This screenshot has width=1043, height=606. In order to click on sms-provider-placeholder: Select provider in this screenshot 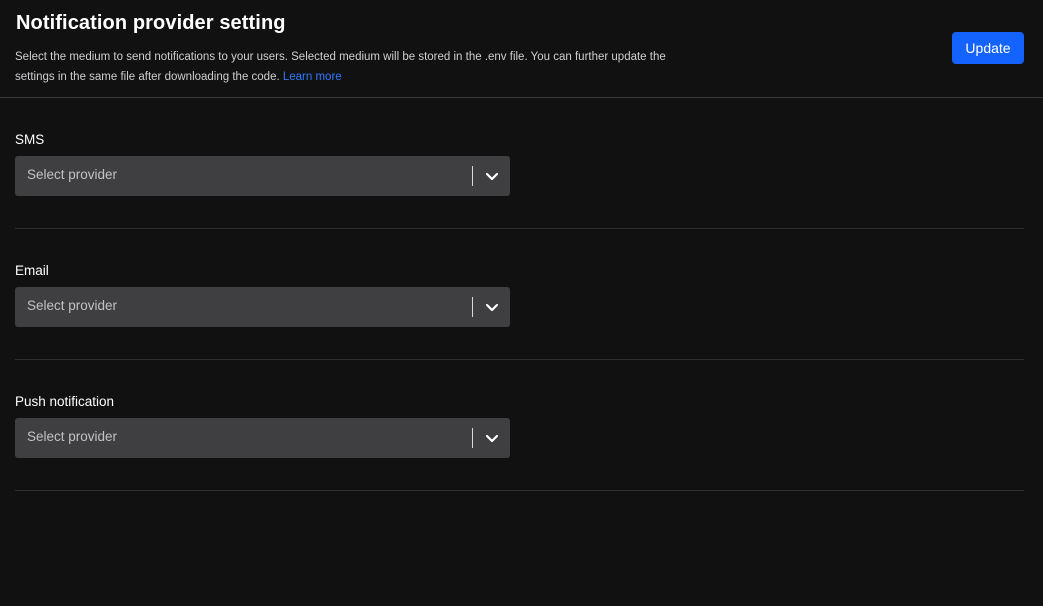, I will do `click(72, 174)`.